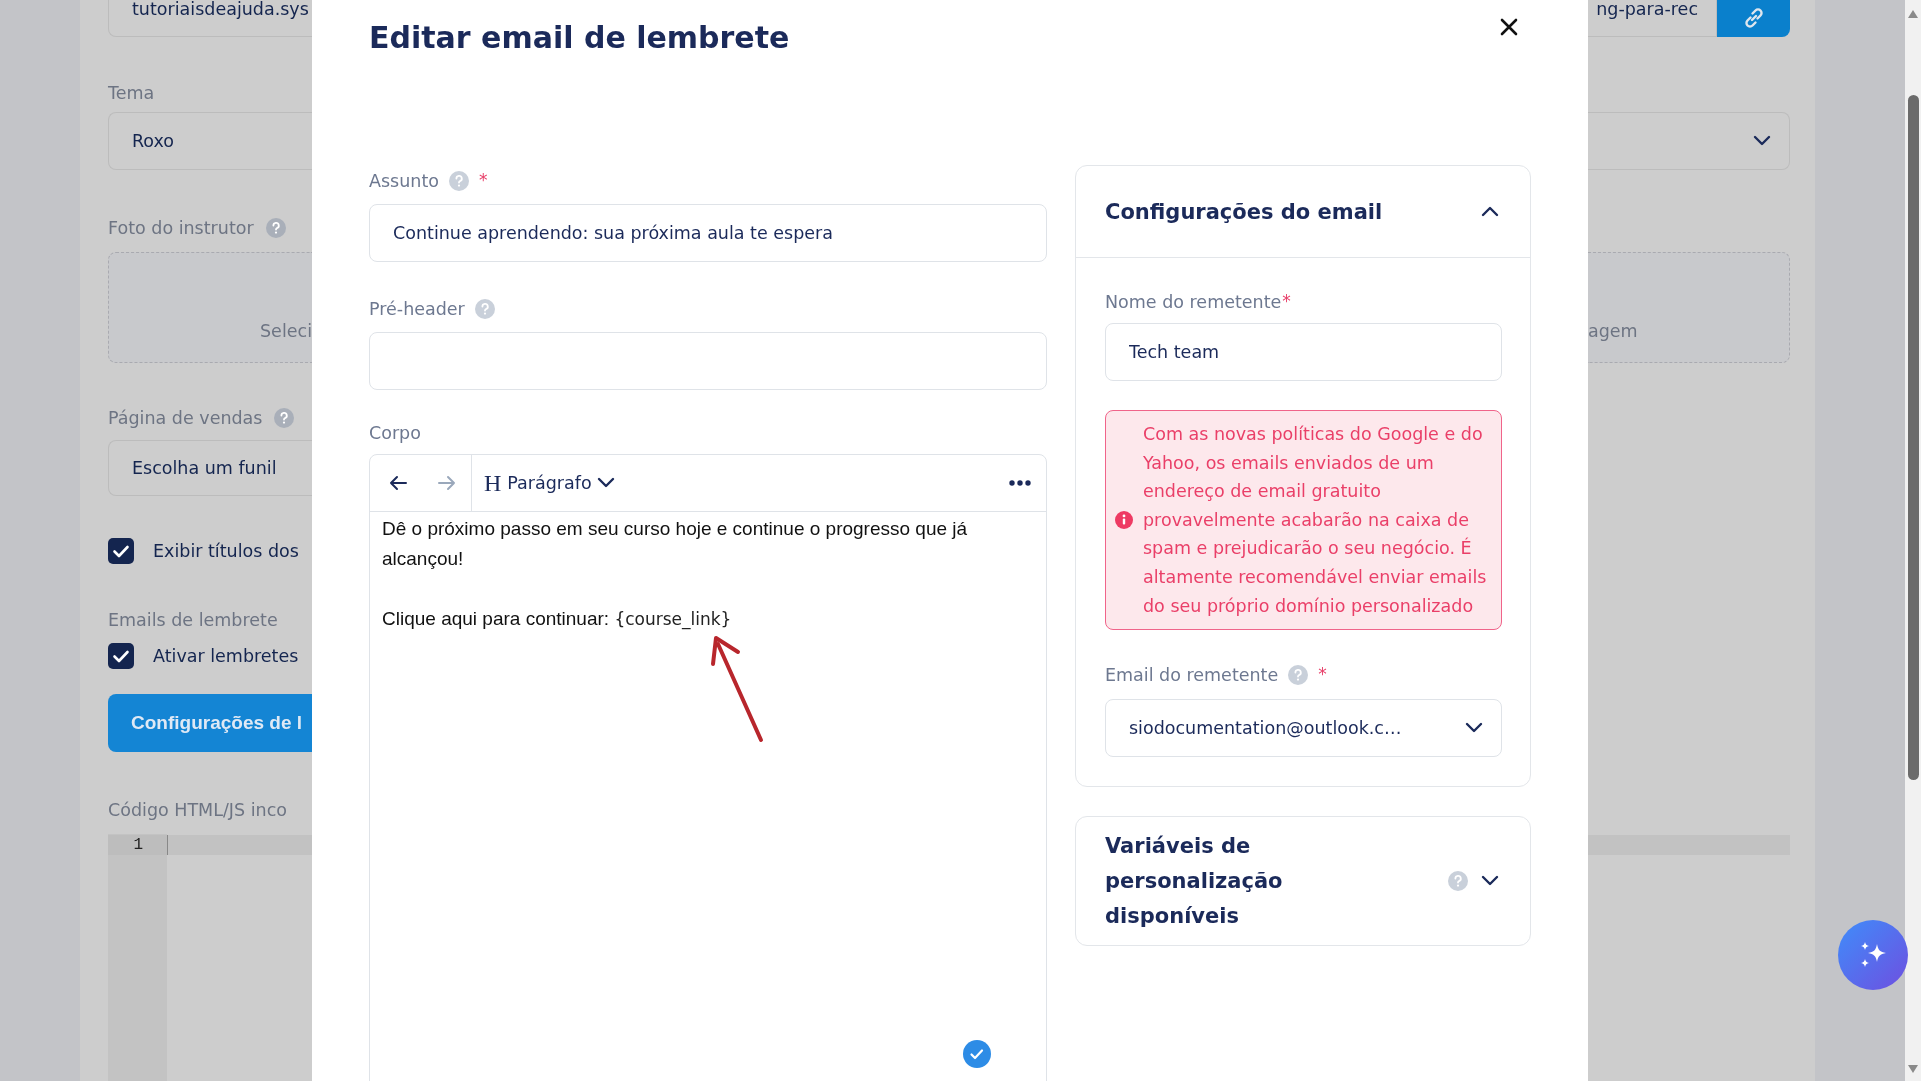 The width and height of the screenshot is (1921, 1081). Describe the element at coordinates (185, 418) in the screenshot. I see `field-label: Página de vendas` at that location.